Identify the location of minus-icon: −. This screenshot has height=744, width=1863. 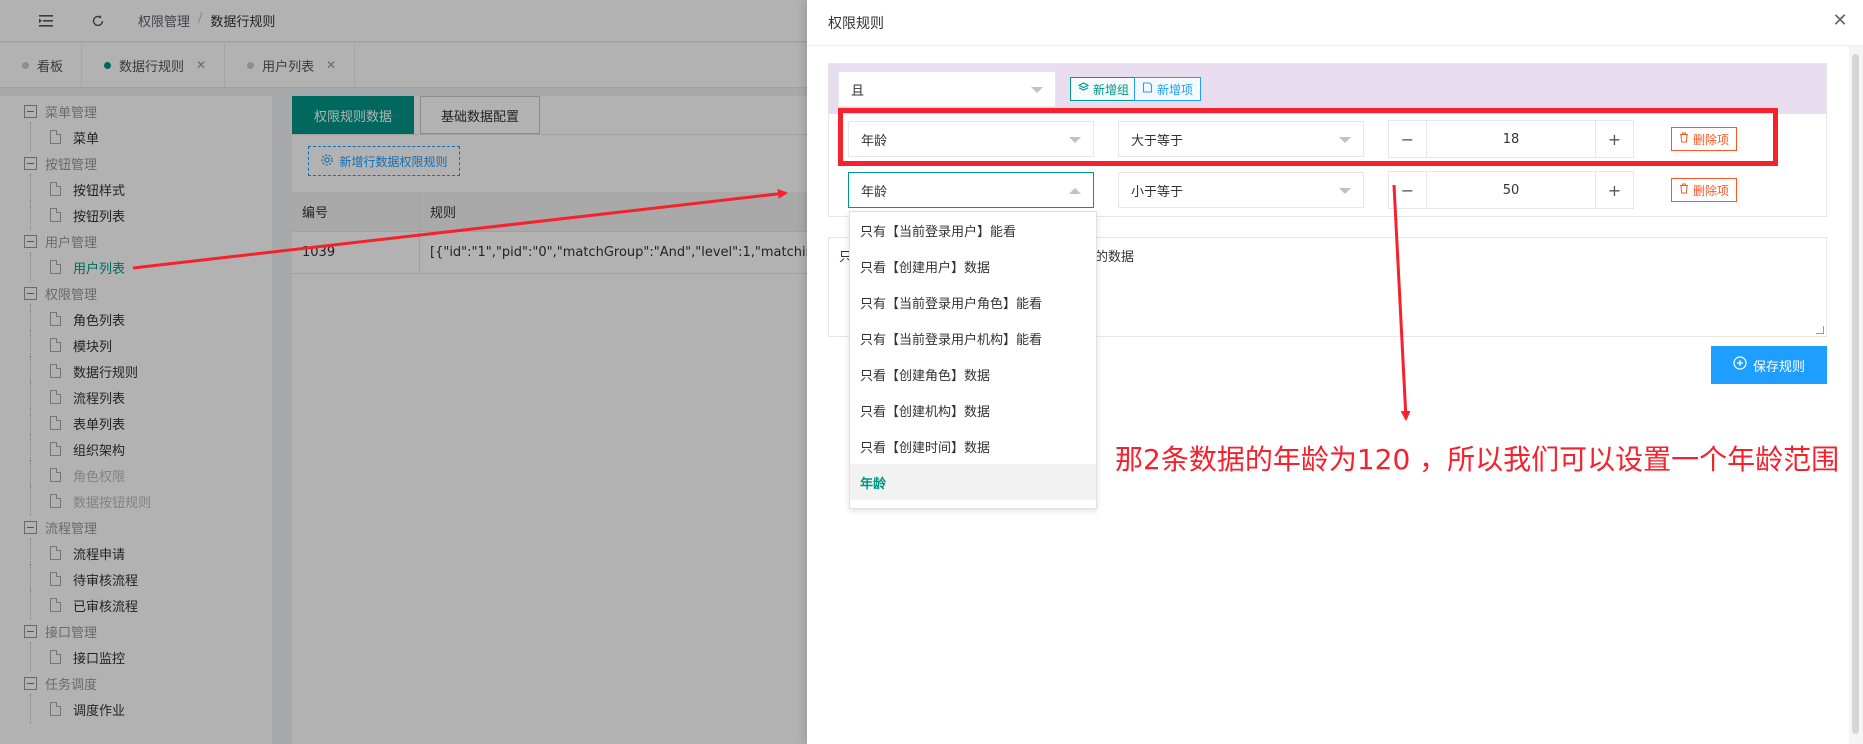
(1408, 190).